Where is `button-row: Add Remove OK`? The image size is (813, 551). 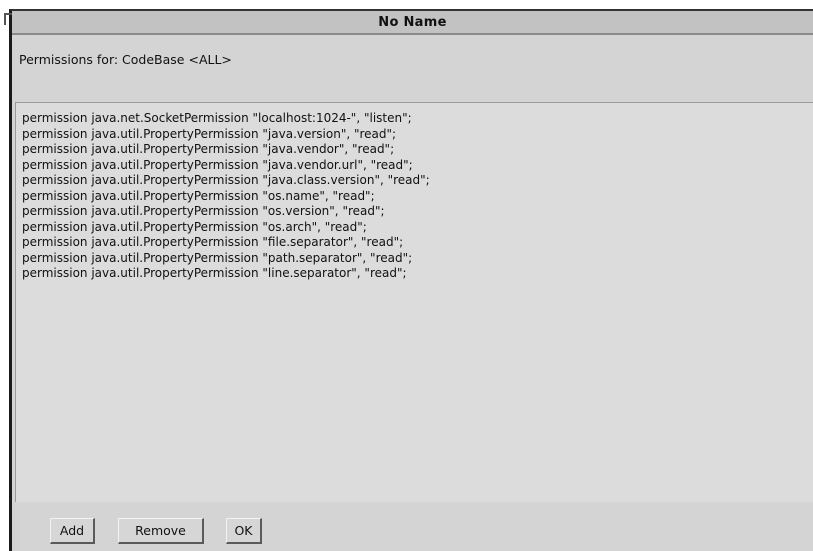 button-row: Add Remove OK is located at coordinates (412, 533).